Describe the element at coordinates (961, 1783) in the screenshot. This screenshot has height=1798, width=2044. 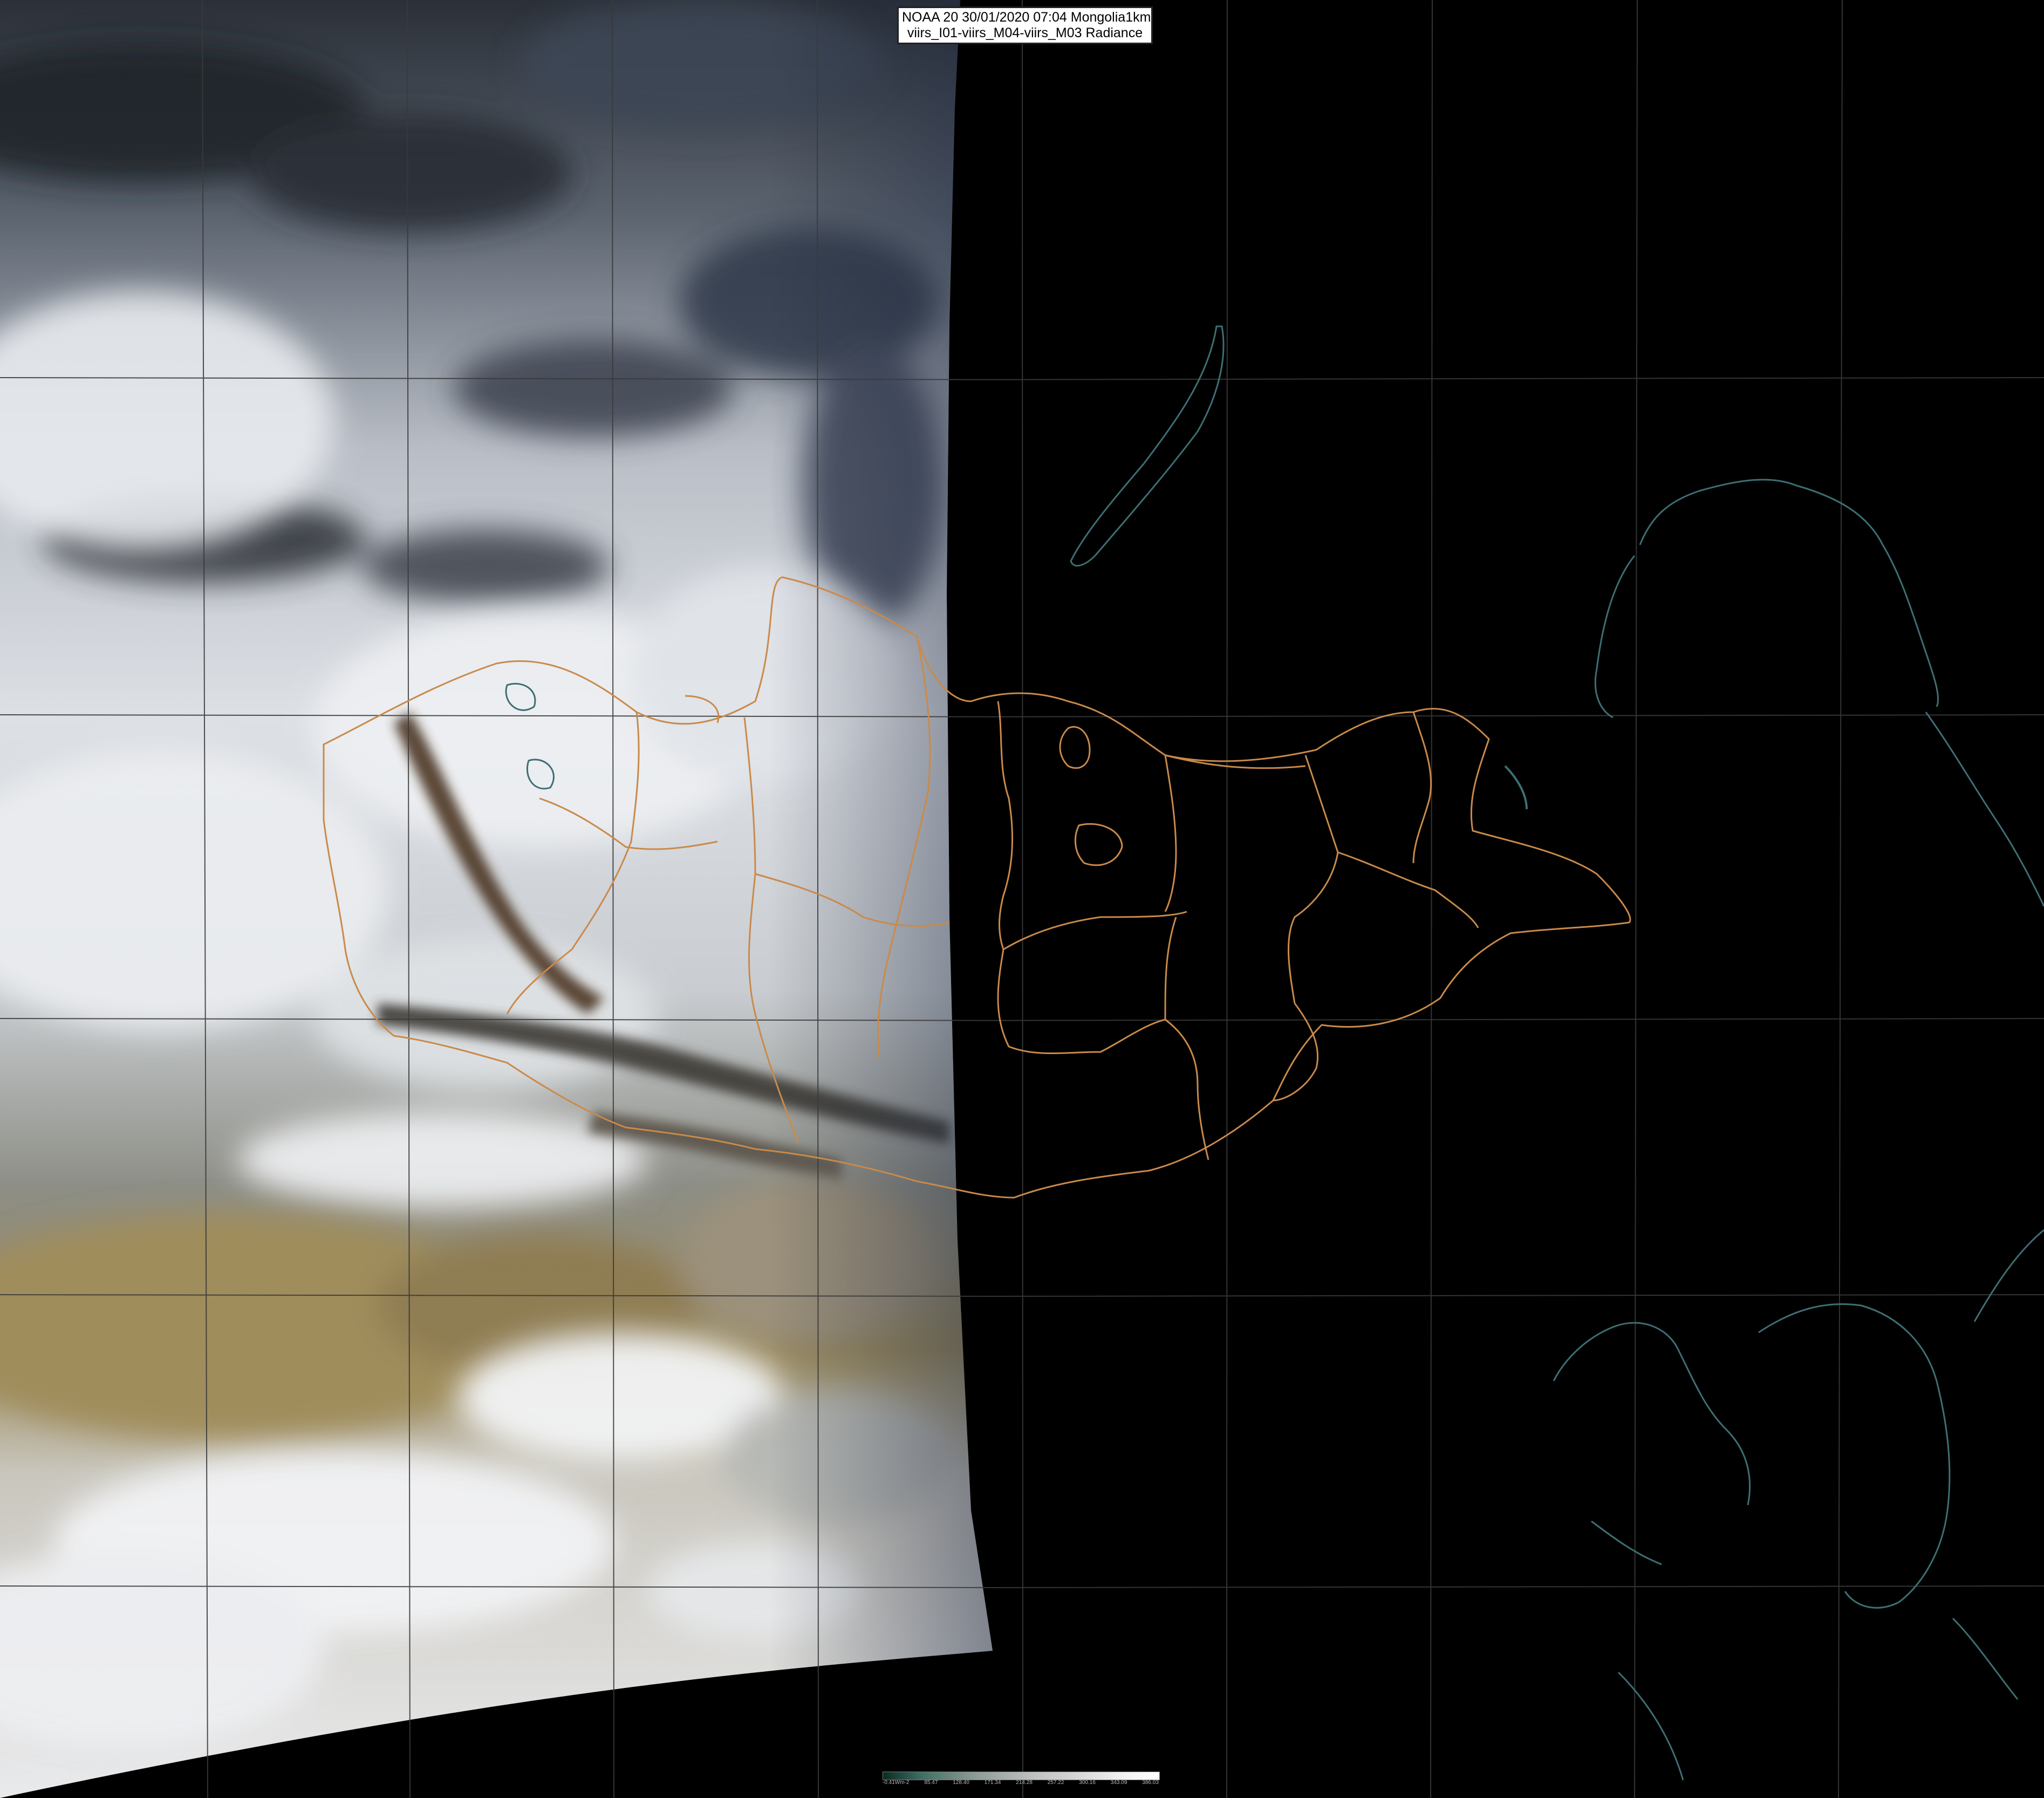
I see `colorbar-tick: 128.40` at that location.